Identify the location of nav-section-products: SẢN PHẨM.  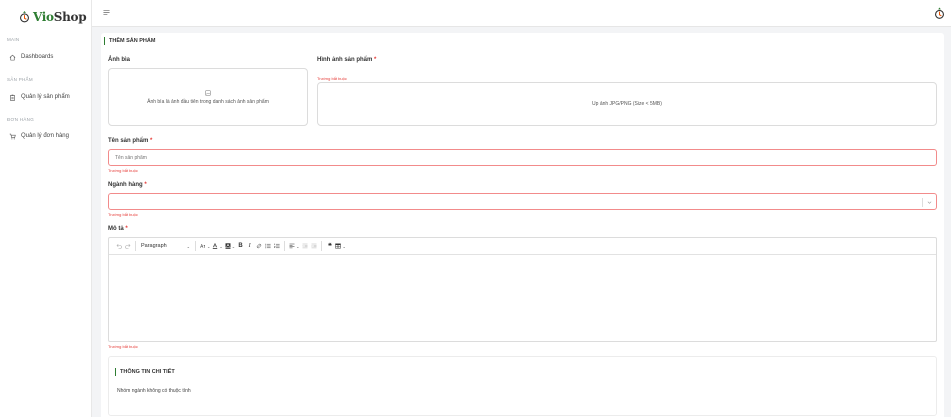
(20, 79).